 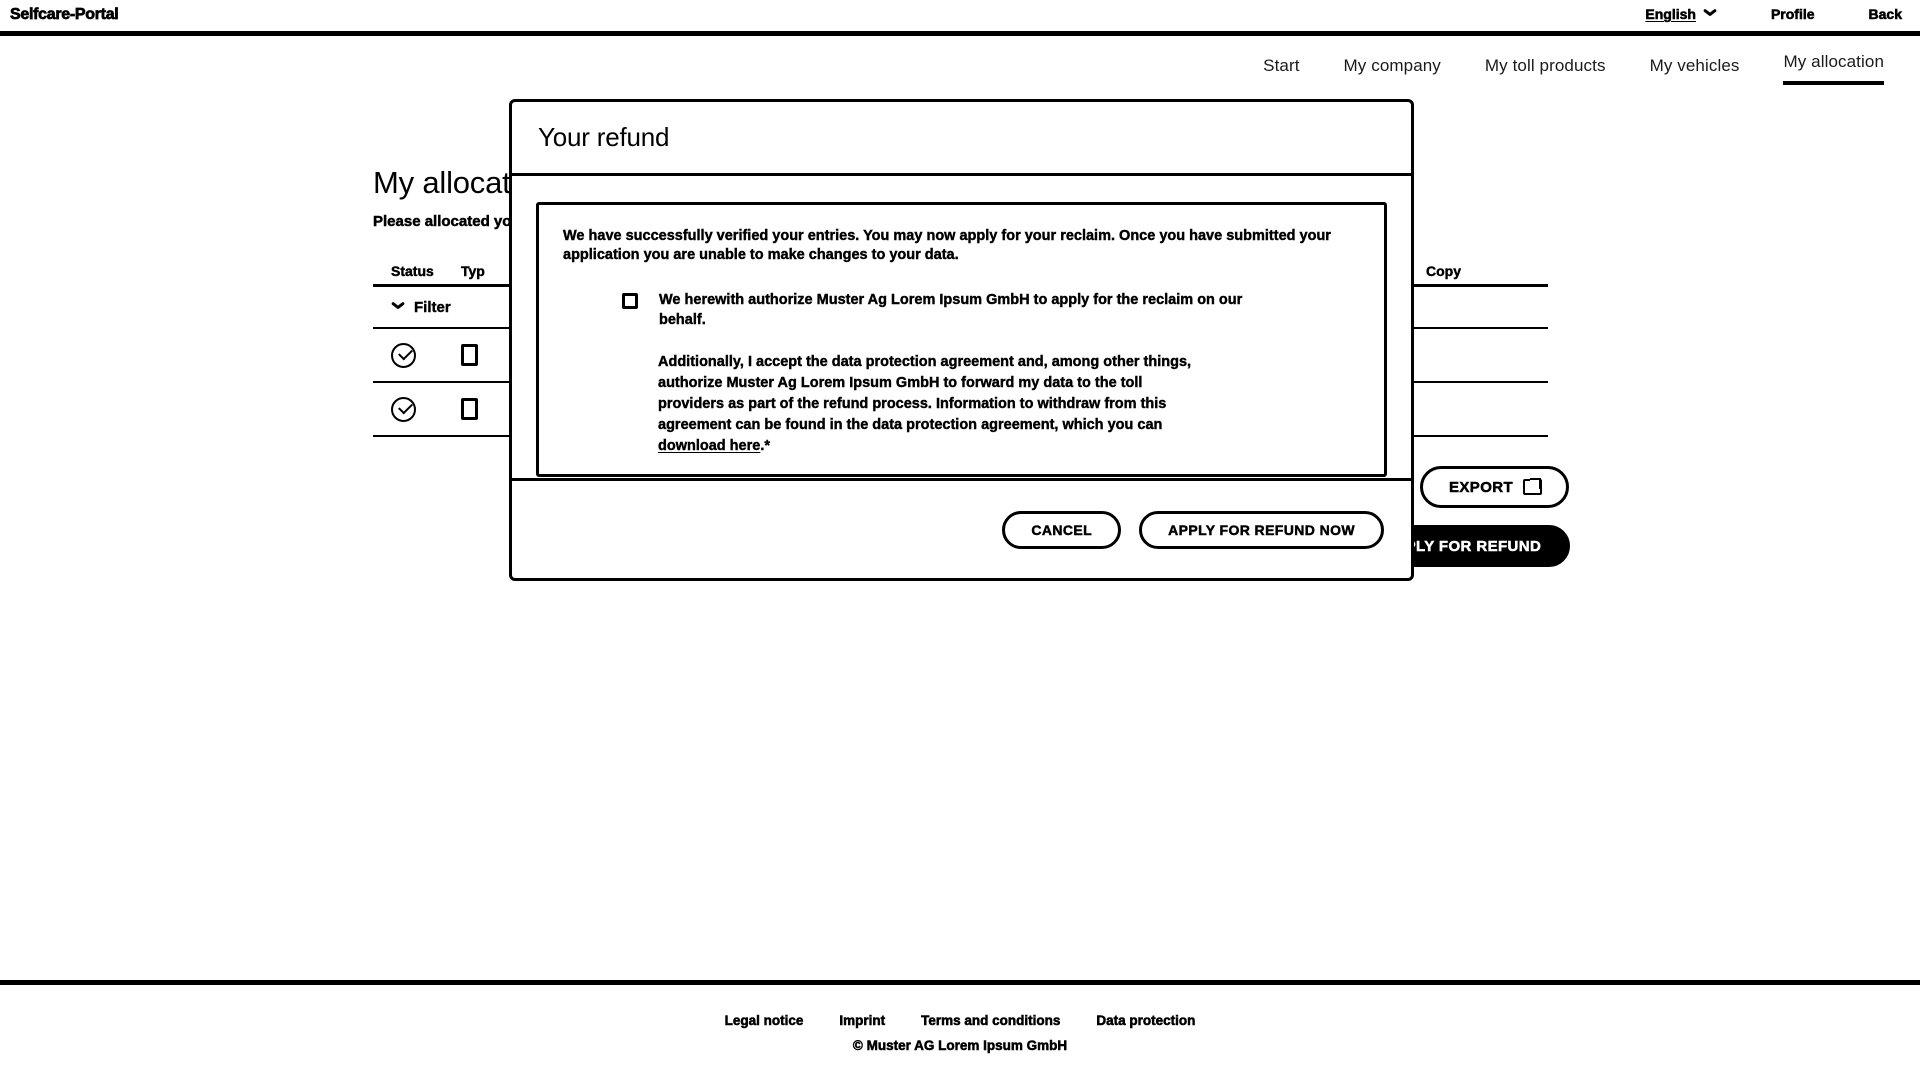 I want to click on authorization-checkbox, so click(x=630, y=301).